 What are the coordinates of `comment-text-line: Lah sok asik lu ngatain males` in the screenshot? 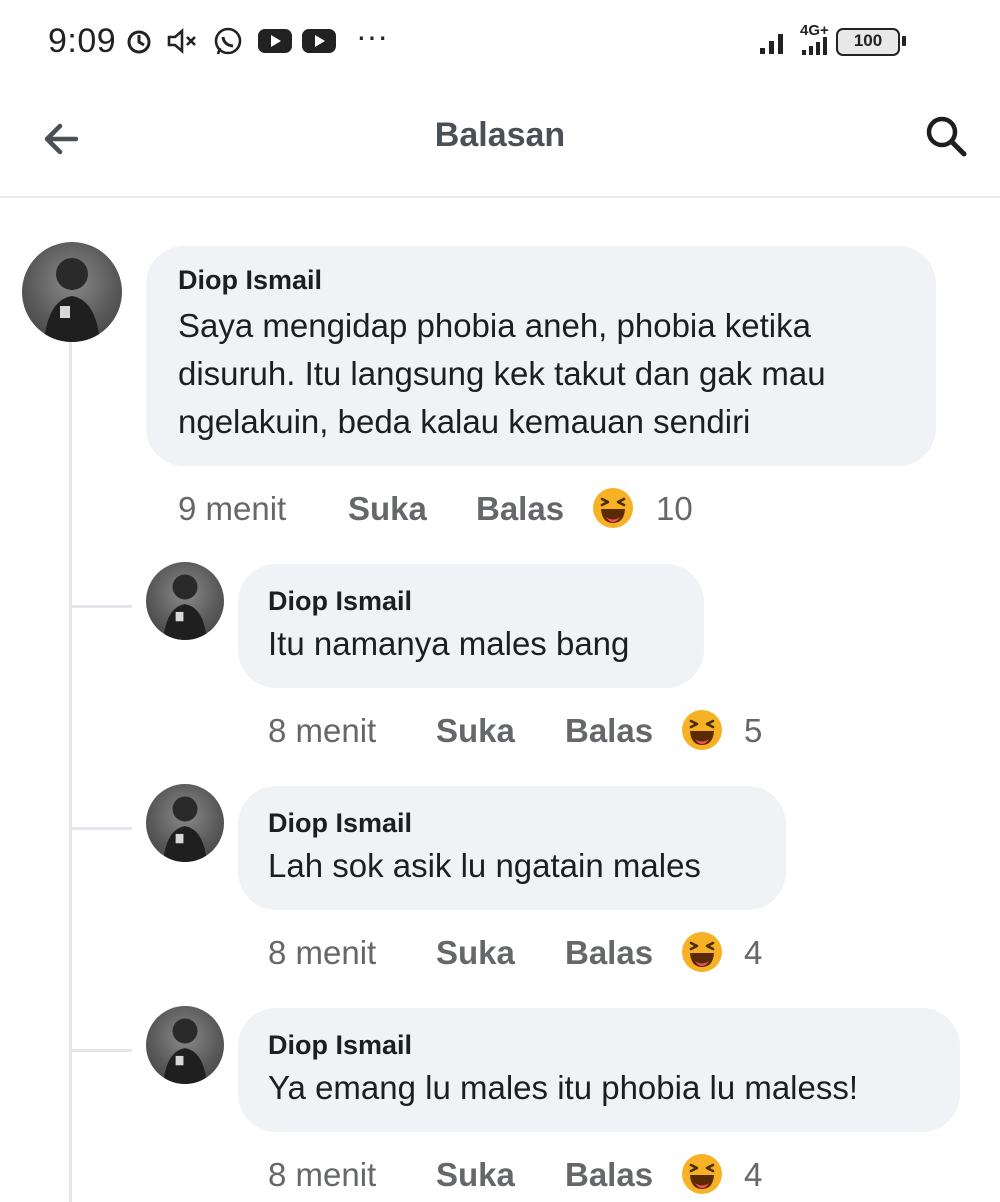 It's located at (484, 865).